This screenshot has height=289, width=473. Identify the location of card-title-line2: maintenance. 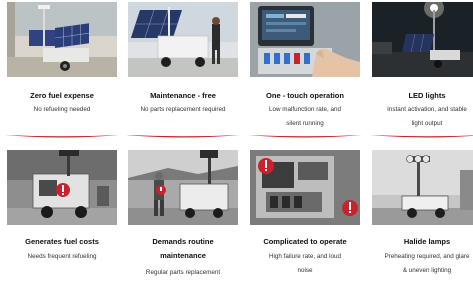
(183, 255).